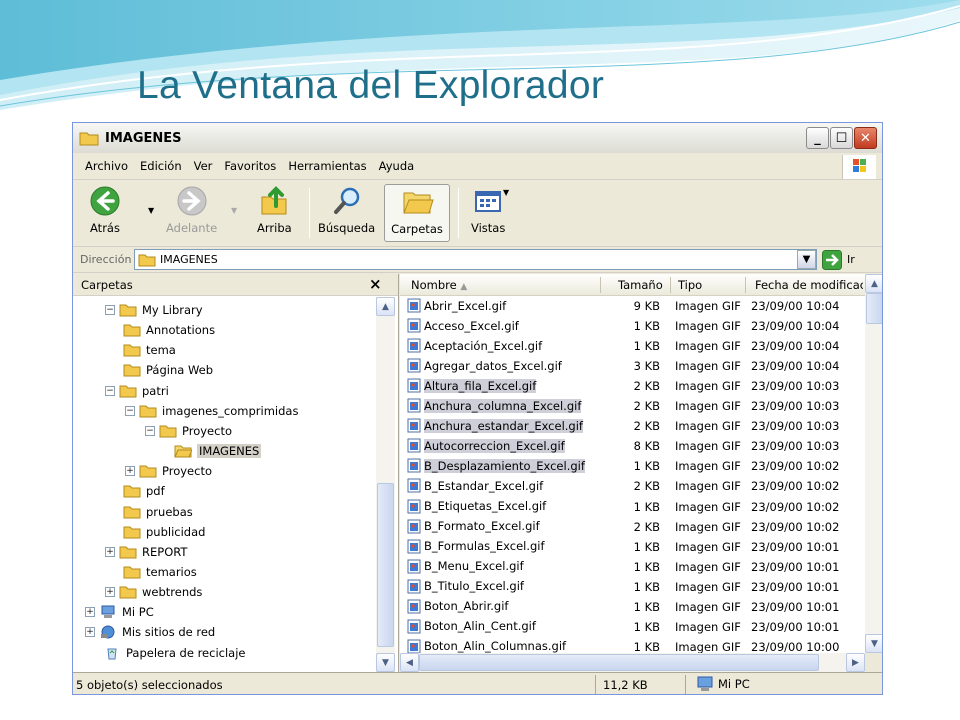 This screenshot has height=720, width=960. Describe the element at coordinates (137, 391) in the screenshot. I see `tree-item: − patri` at that location.